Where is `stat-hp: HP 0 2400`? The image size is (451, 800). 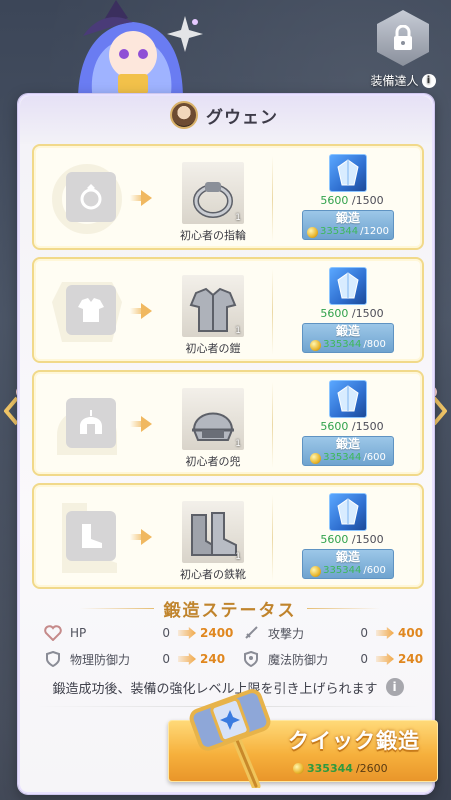 stat-hp: HP 0 2400 is located at coordinates (138, 633).